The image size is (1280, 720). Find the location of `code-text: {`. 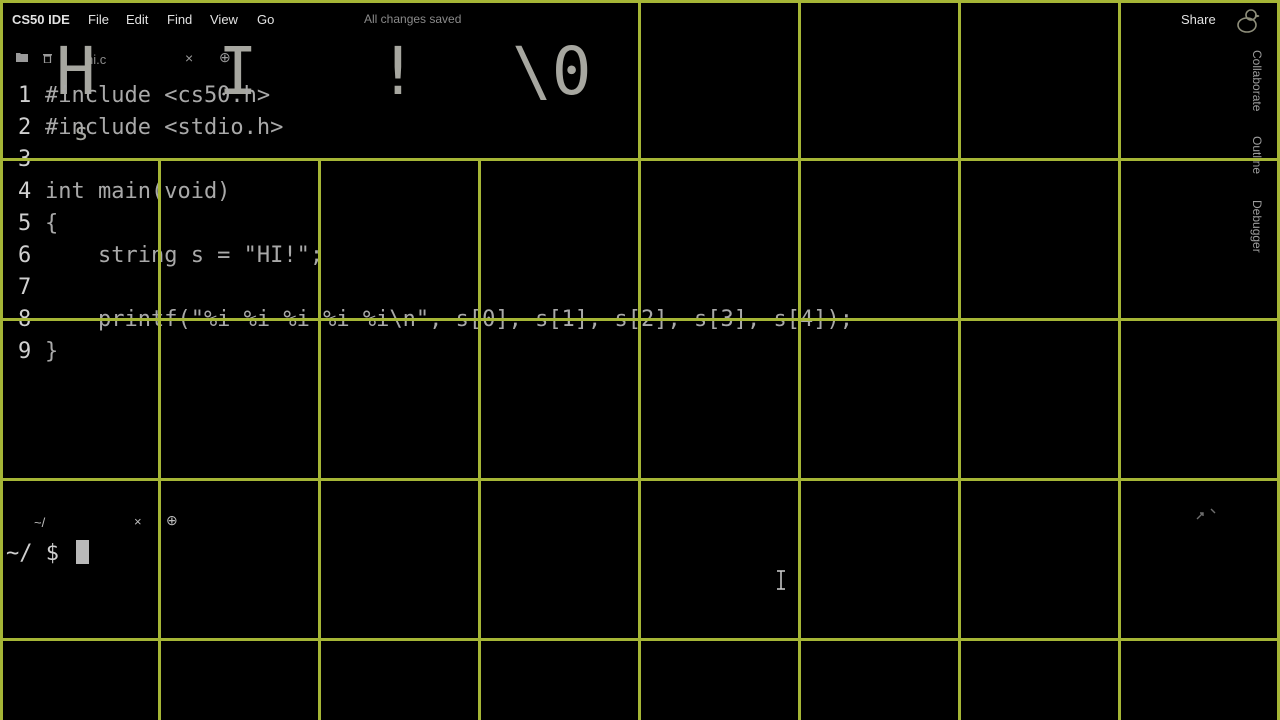

code-text: { is located at coordinates (51, 224).